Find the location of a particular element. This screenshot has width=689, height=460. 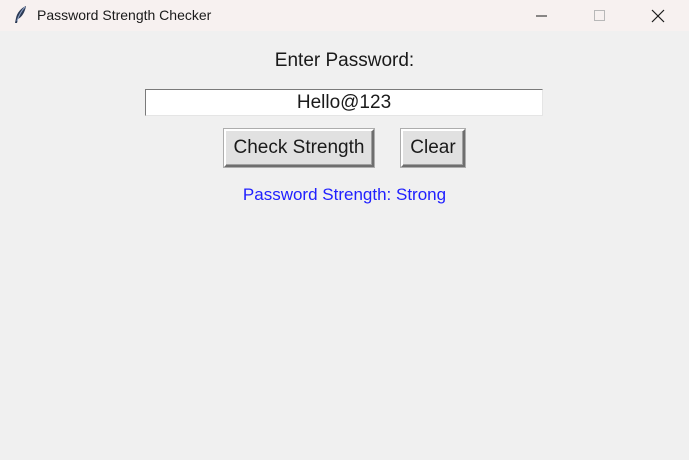

window-title: Password Strength Checker is located at coordinates (124, 15).